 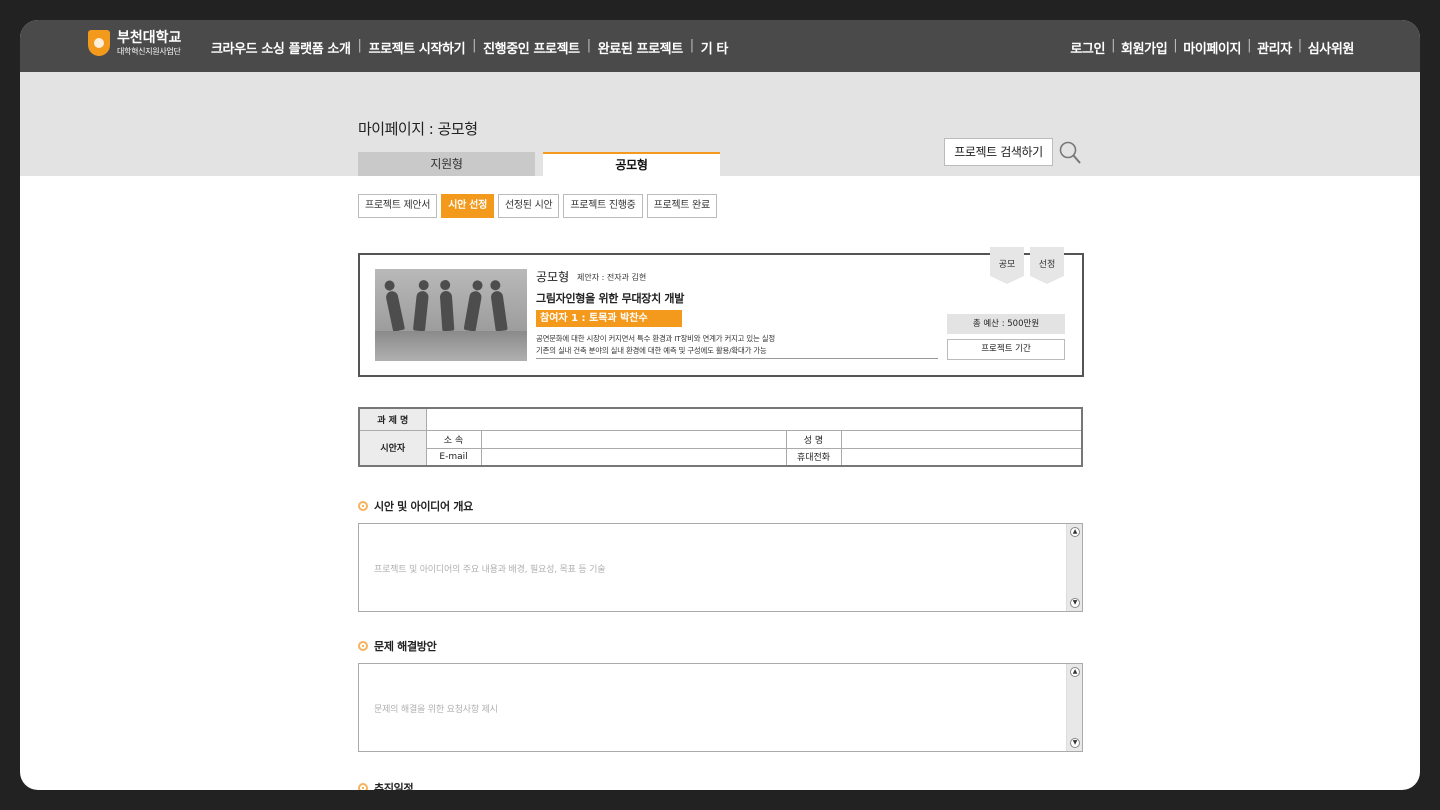 I want to click on nav-completed-projects: 완료된 프로젝트, so click(x=640, y=47).